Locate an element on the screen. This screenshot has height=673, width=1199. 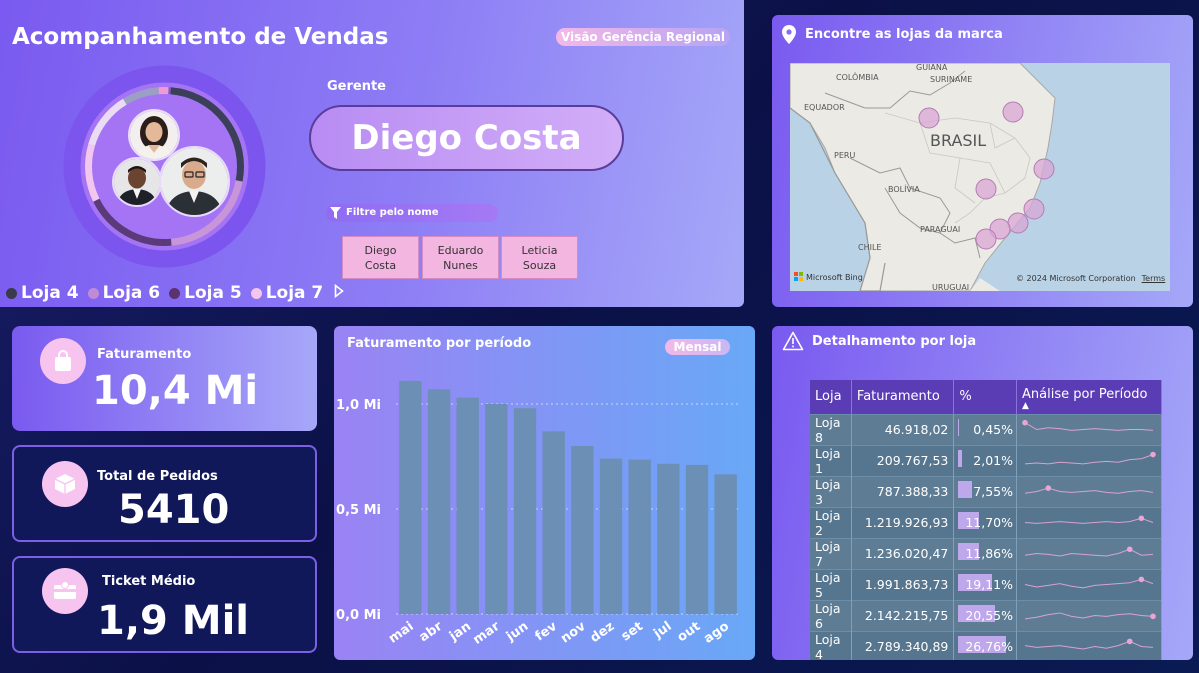
bar-fev is located at coordinates (553, 522).